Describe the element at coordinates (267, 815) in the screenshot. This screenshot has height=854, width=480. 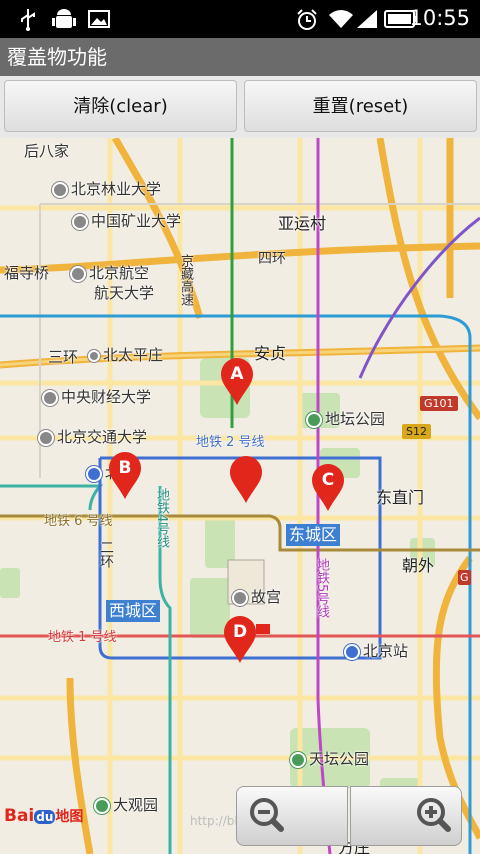
I see `zoom-out-icon` at that location.